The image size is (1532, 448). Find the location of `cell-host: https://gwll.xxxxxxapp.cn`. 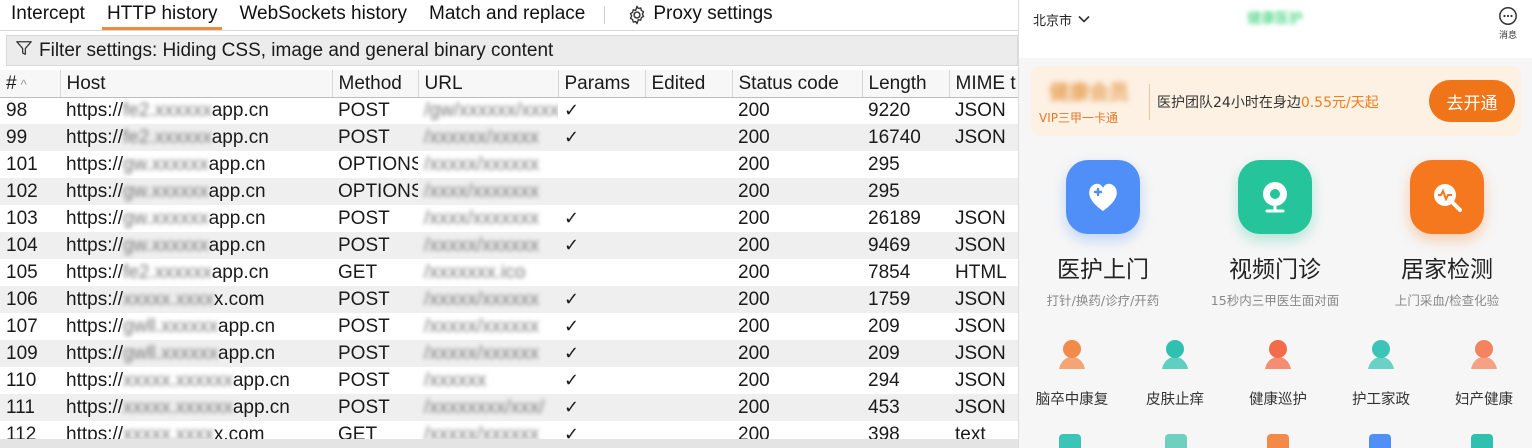

cell-host: https://gwll.xxxxxxapp.cn is located at coordinates (171, 326).